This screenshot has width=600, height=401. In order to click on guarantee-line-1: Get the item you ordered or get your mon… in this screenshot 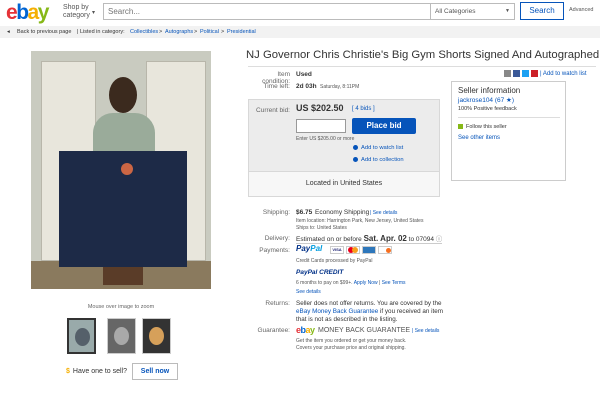, I will do `click(351, 341)`.